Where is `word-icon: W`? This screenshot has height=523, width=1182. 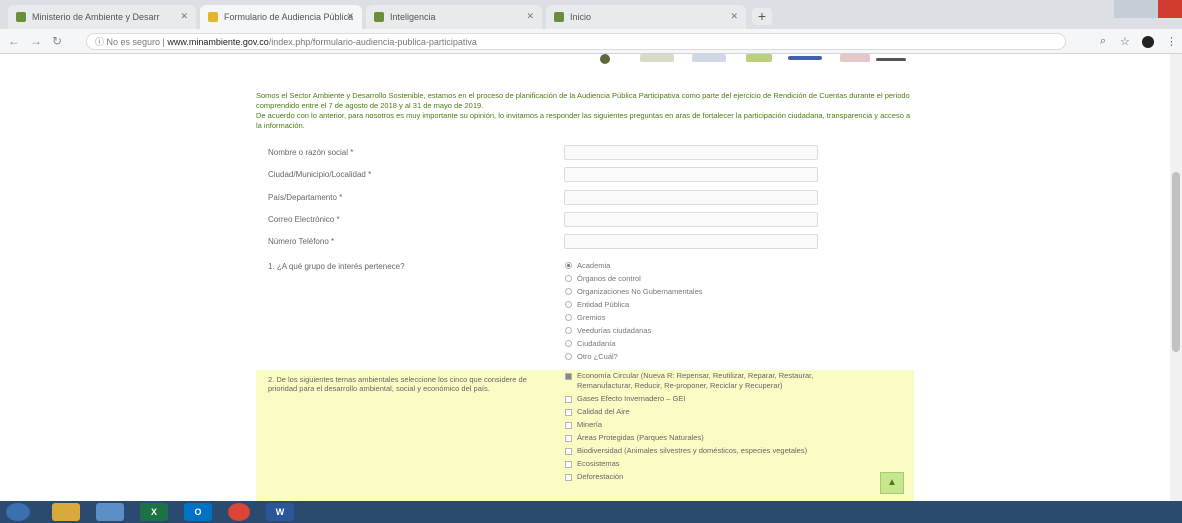 word-icon: W is located at coordinates (280, 512).